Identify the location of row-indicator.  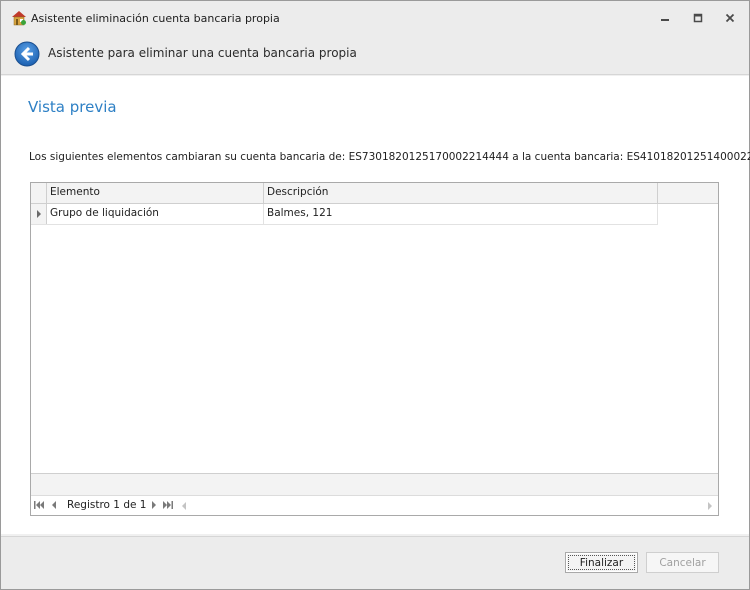
(39, 214).